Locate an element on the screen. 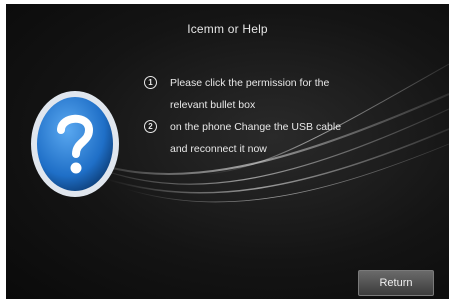 Image resolution: width=455 pixels, height=305 pixels. step-number-icon: 2 is located at coordinates (150, 126).